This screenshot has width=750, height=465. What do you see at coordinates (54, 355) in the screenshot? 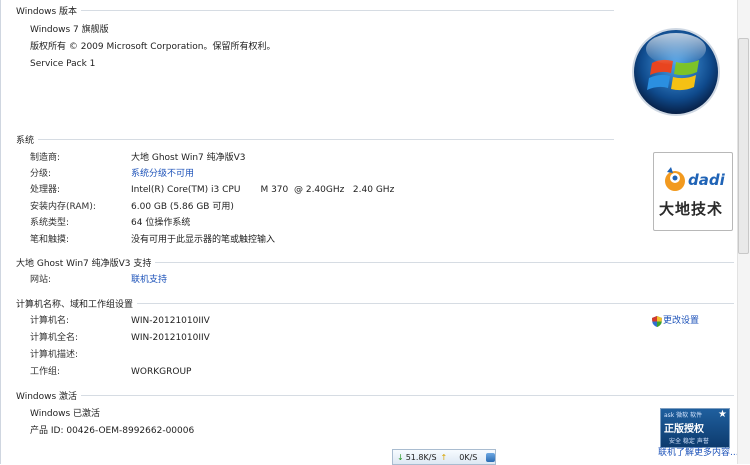
I see `description-label: 计算机描述:` at bounding box center [54, 355].